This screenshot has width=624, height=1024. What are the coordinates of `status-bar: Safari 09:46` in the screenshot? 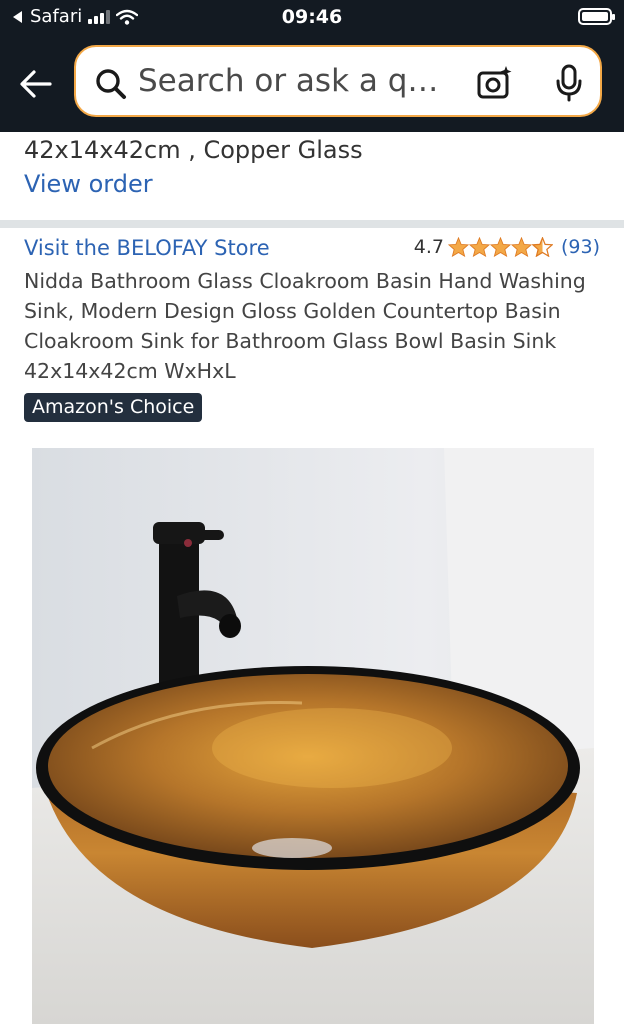 It's located at (312, 18).